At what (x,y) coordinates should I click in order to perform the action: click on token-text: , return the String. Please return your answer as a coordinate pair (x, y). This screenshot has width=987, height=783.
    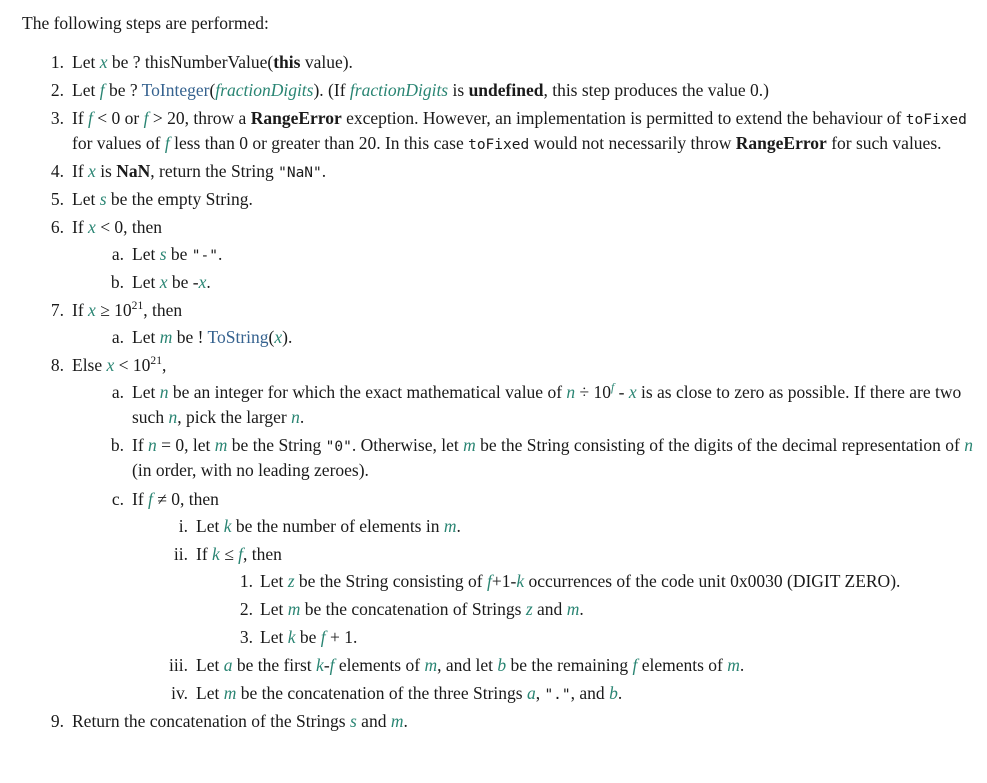
    Looking at the image, I should click on (214, 171).